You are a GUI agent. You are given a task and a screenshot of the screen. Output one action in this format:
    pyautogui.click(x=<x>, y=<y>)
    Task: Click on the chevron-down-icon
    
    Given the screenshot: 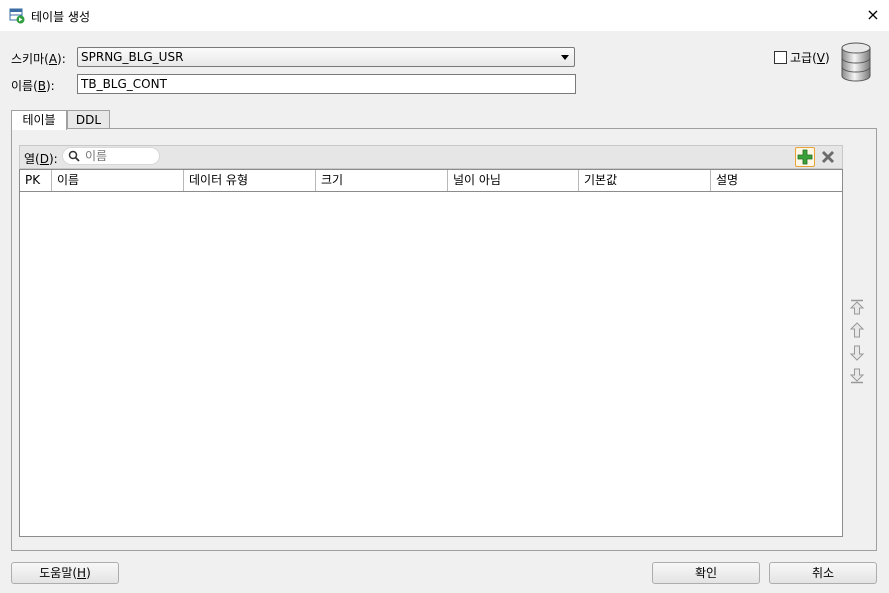 What is the action you would take?
    pyautogui.click(x=565, y=57)
    